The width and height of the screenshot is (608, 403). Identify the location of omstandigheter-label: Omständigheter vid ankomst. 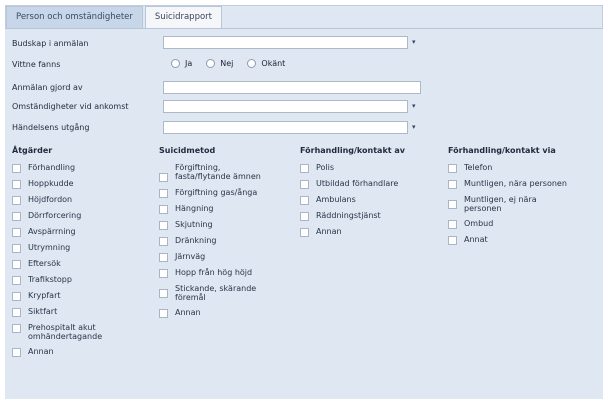
(70, 106).